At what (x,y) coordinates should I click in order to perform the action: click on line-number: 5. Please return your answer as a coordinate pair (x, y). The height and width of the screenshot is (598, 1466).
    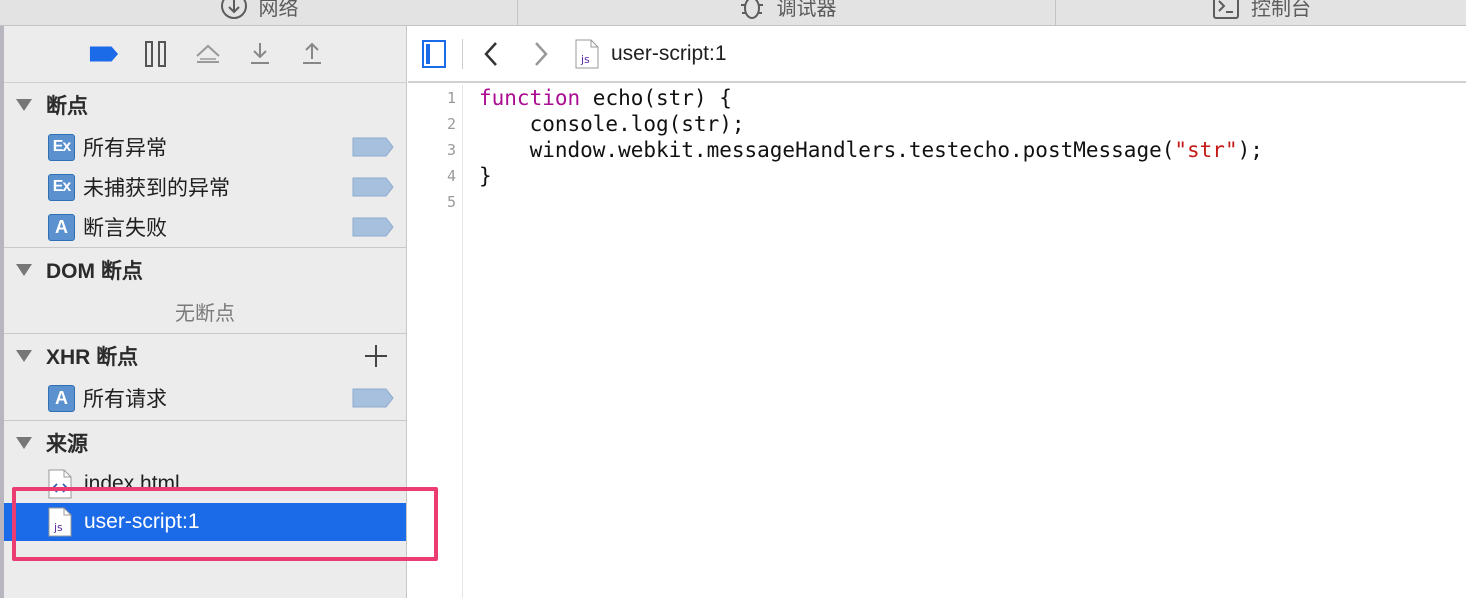
    Looking at the image, I should click on (451, 202).